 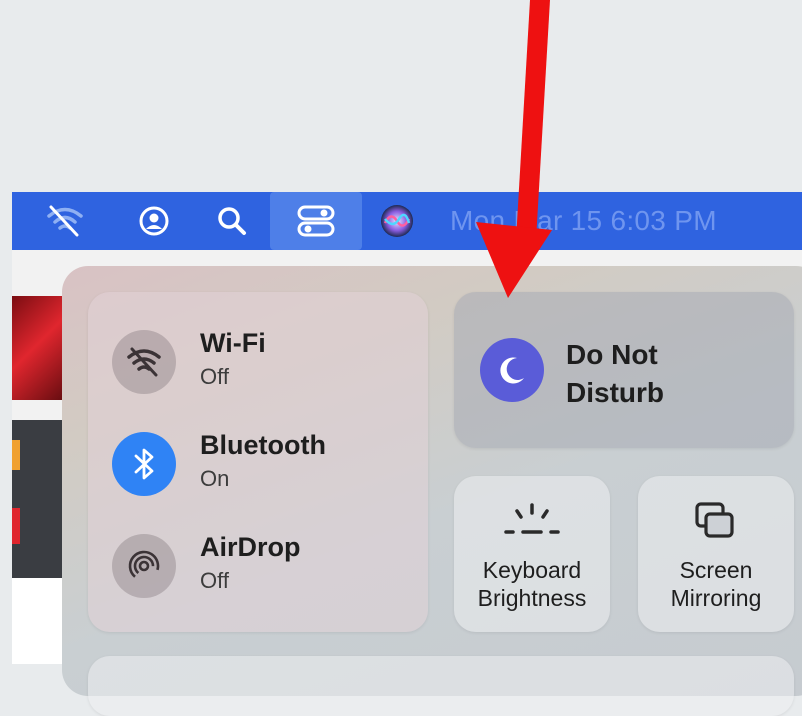 I want to click on menubar-wifi-icon, so click(x=65, y=221).